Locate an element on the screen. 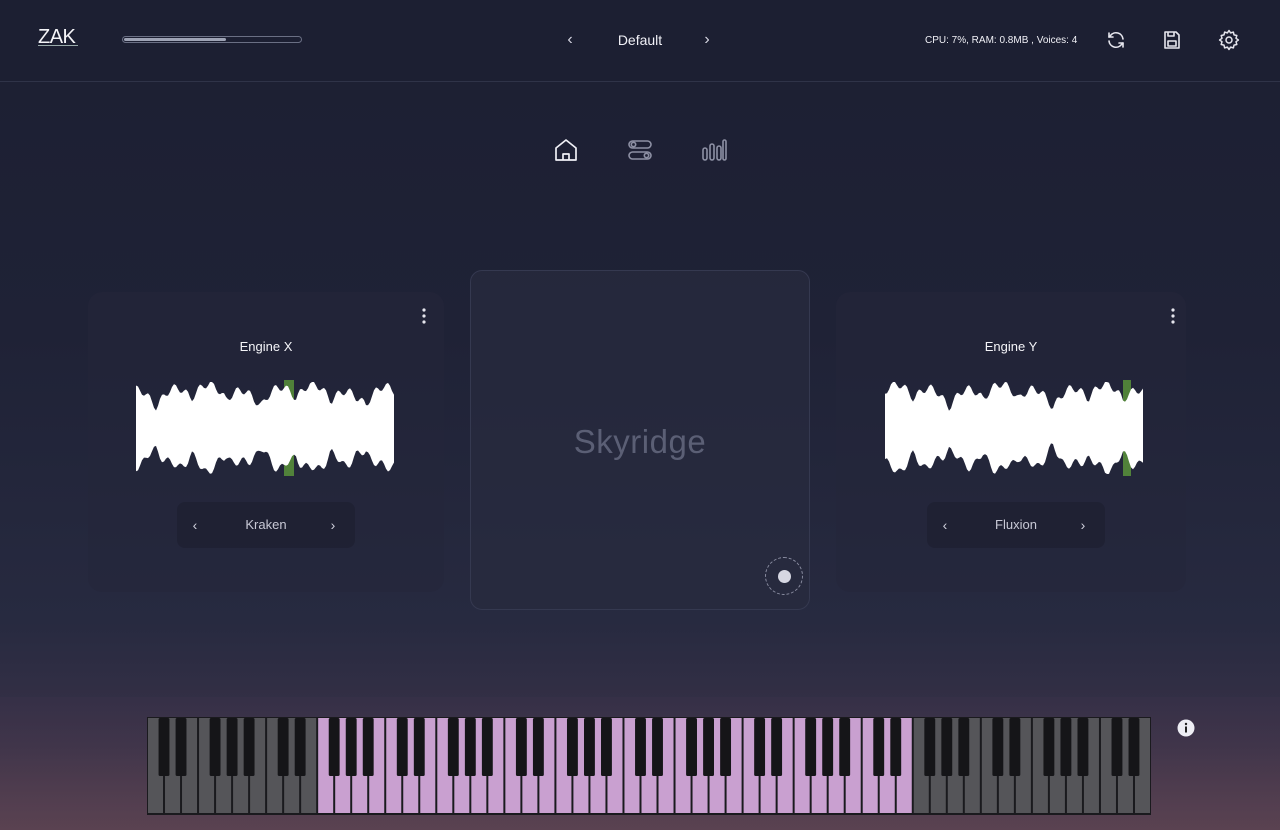 This screenshot has width=1280, height=830. handle-dot is located at coordinates (784, 576).